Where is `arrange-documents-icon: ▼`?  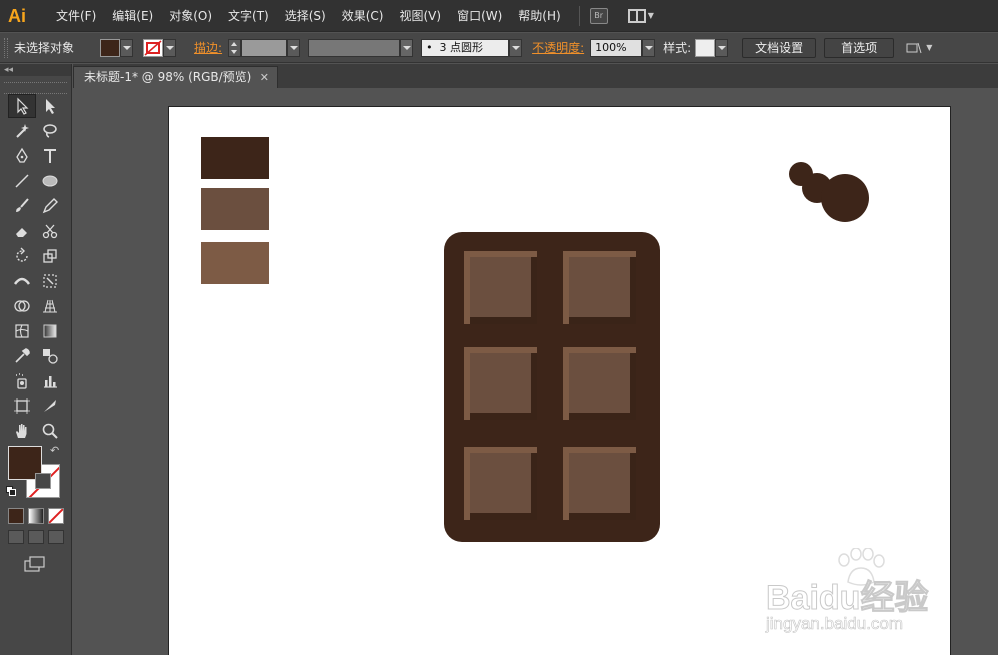
arrange-documents-icon: ▼ is located at coordinates (919, 48).